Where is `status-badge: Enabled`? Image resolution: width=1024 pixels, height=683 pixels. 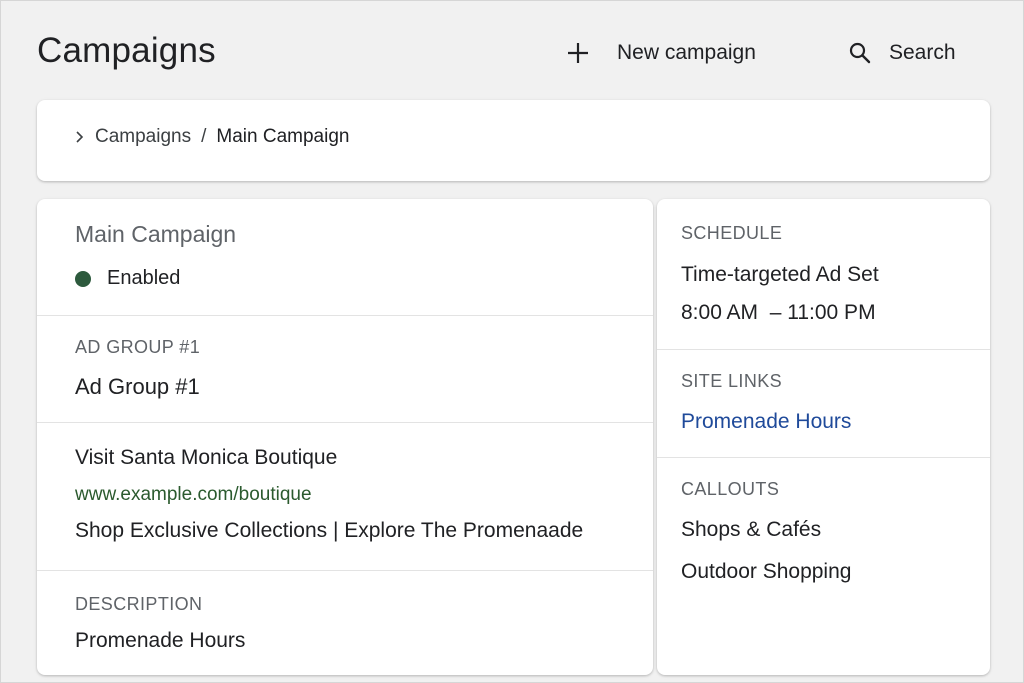 status-badge: Enabled is located at coordinates (127, 278).